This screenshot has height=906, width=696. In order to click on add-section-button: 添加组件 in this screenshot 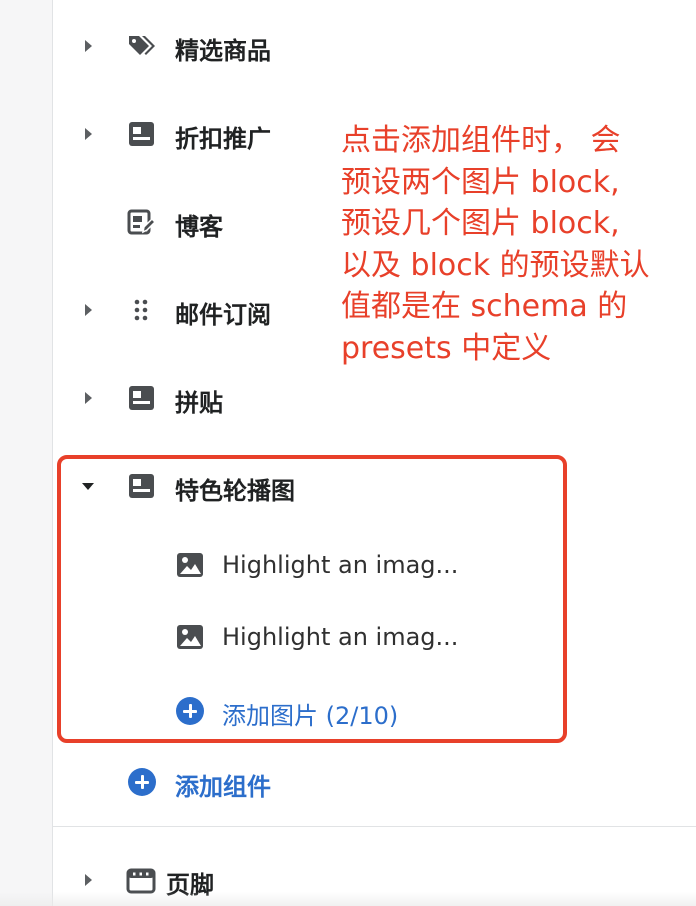, I will do `click(348, 782)`.